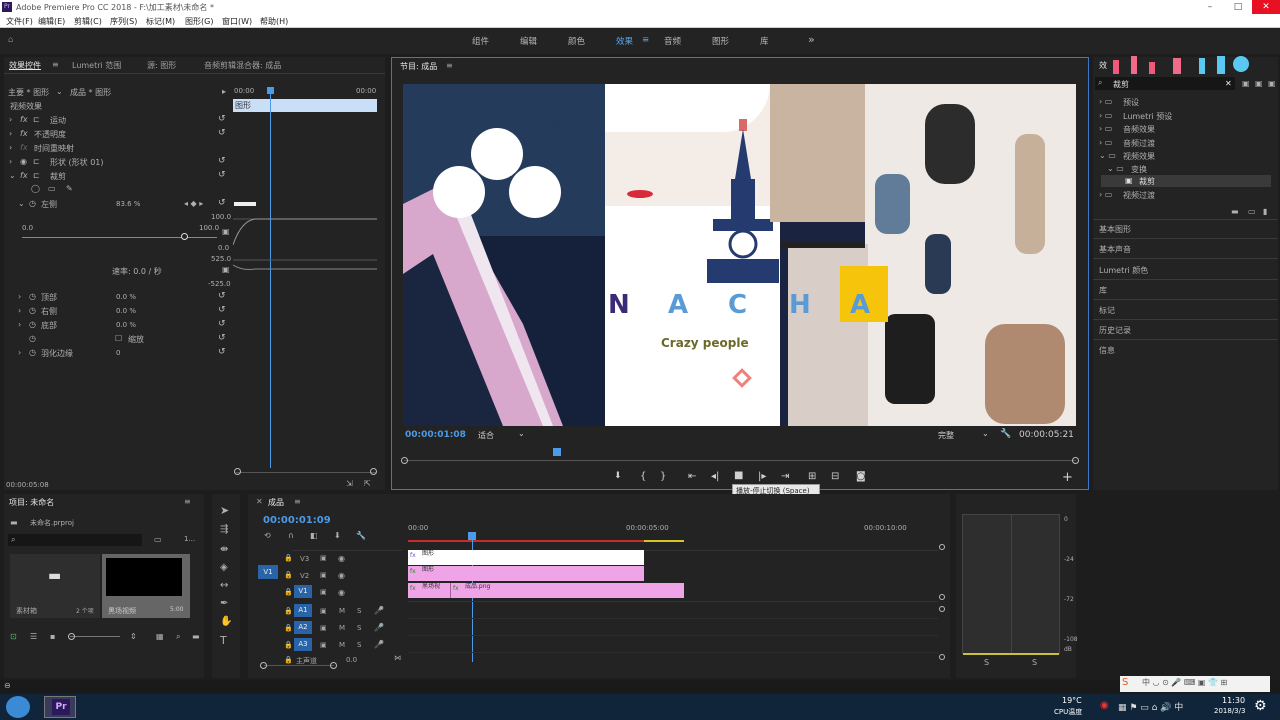 Image resolution: width=1280 pixels, height=720 pixels. Describe the element at coordinates (1139, 169) in the screenshot. I see `tree-transform: 变换` at that location.